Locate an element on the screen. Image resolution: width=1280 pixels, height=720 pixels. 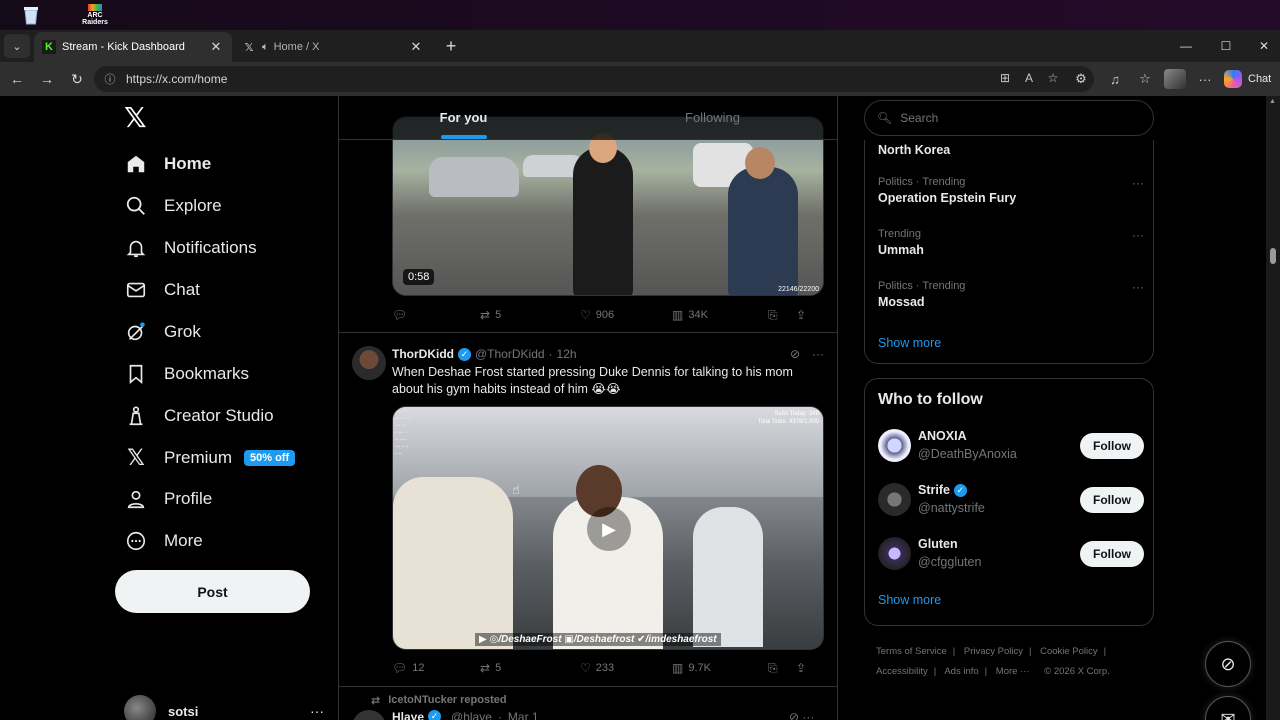
repost-by: IcetoNTucker reposted is located at coordinates (447, 700).